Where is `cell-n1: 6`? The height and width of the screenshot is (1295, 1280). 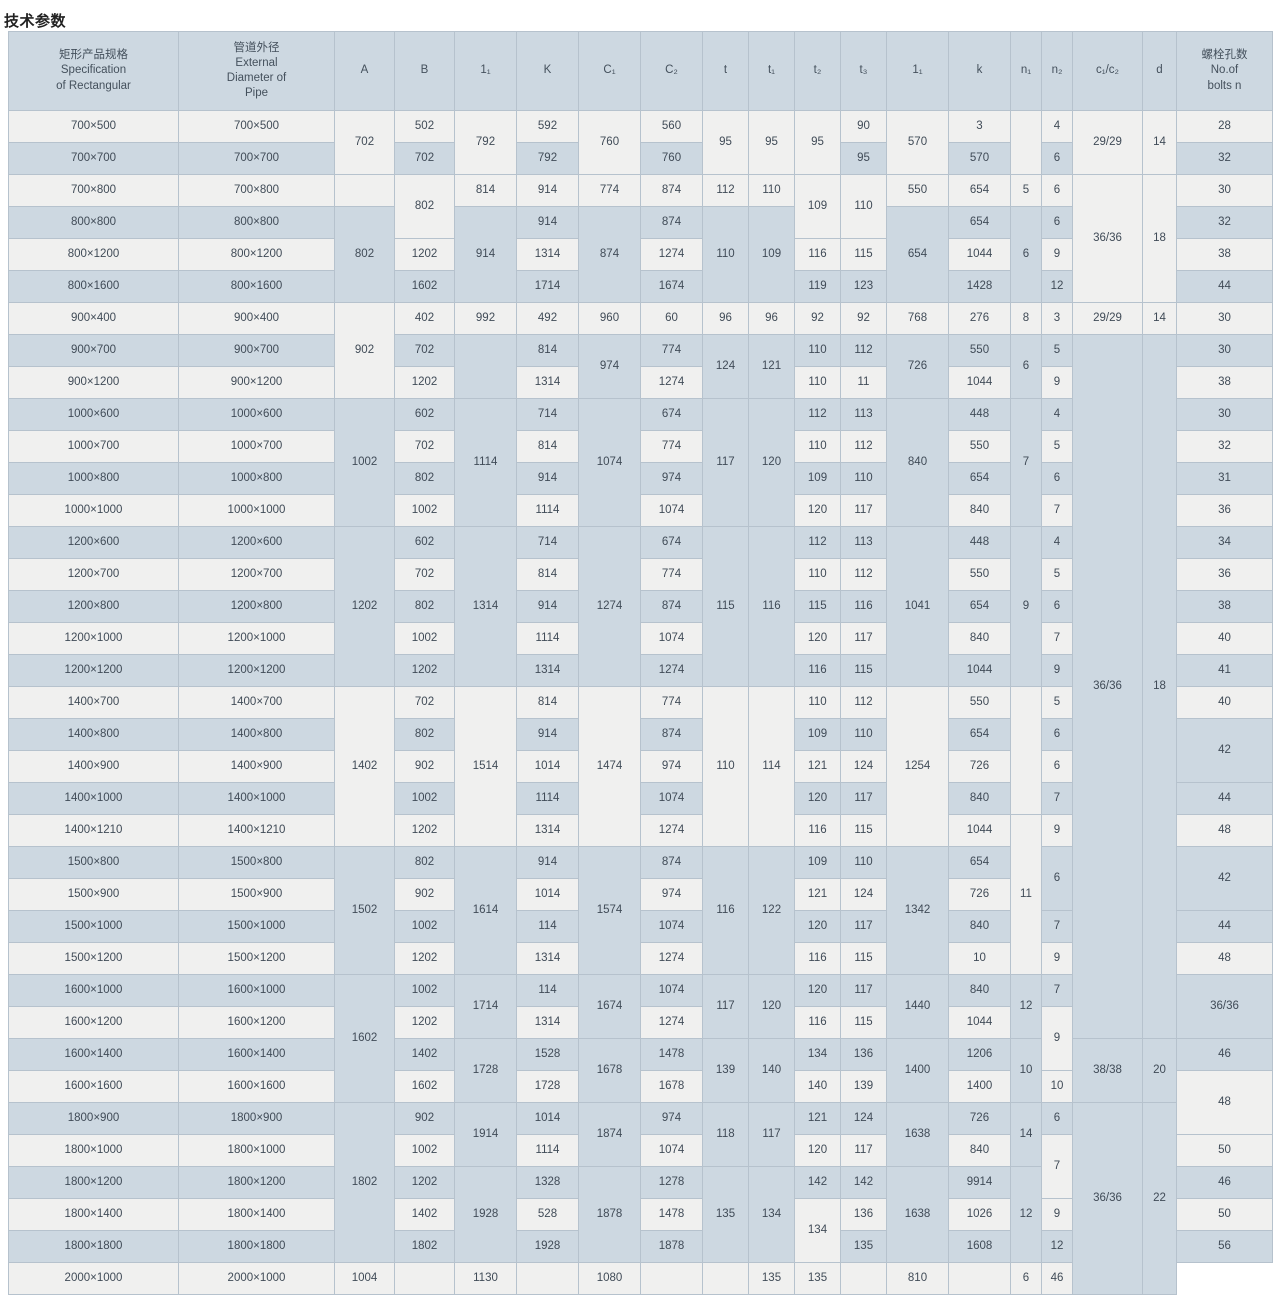 cell-n1: 6 is located at coordinates (1026, 366).